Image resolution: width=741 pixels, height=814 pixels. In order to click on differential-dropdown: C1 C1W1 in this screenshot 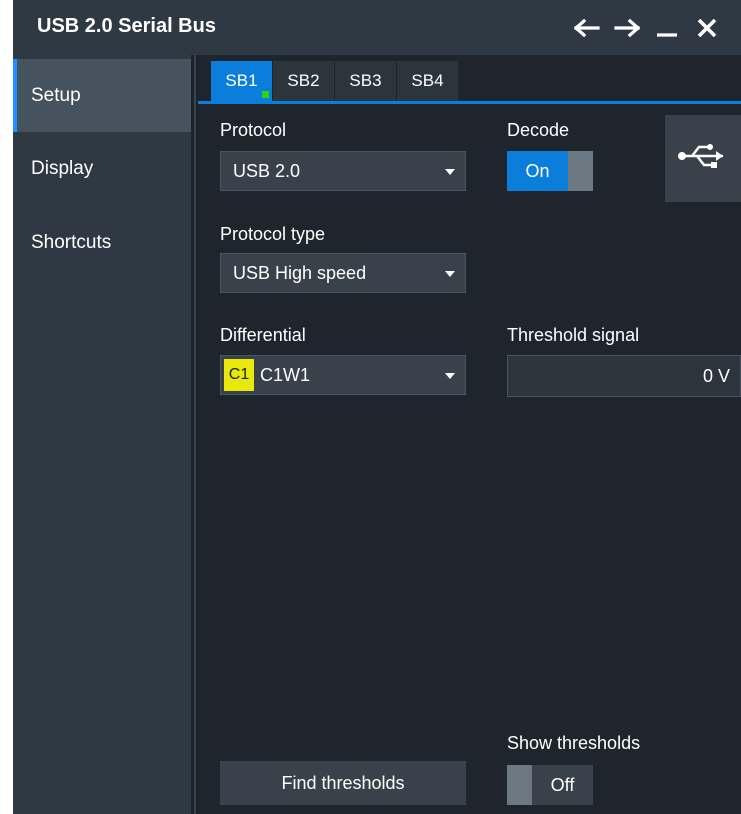, I will do `click(343, 375)`.